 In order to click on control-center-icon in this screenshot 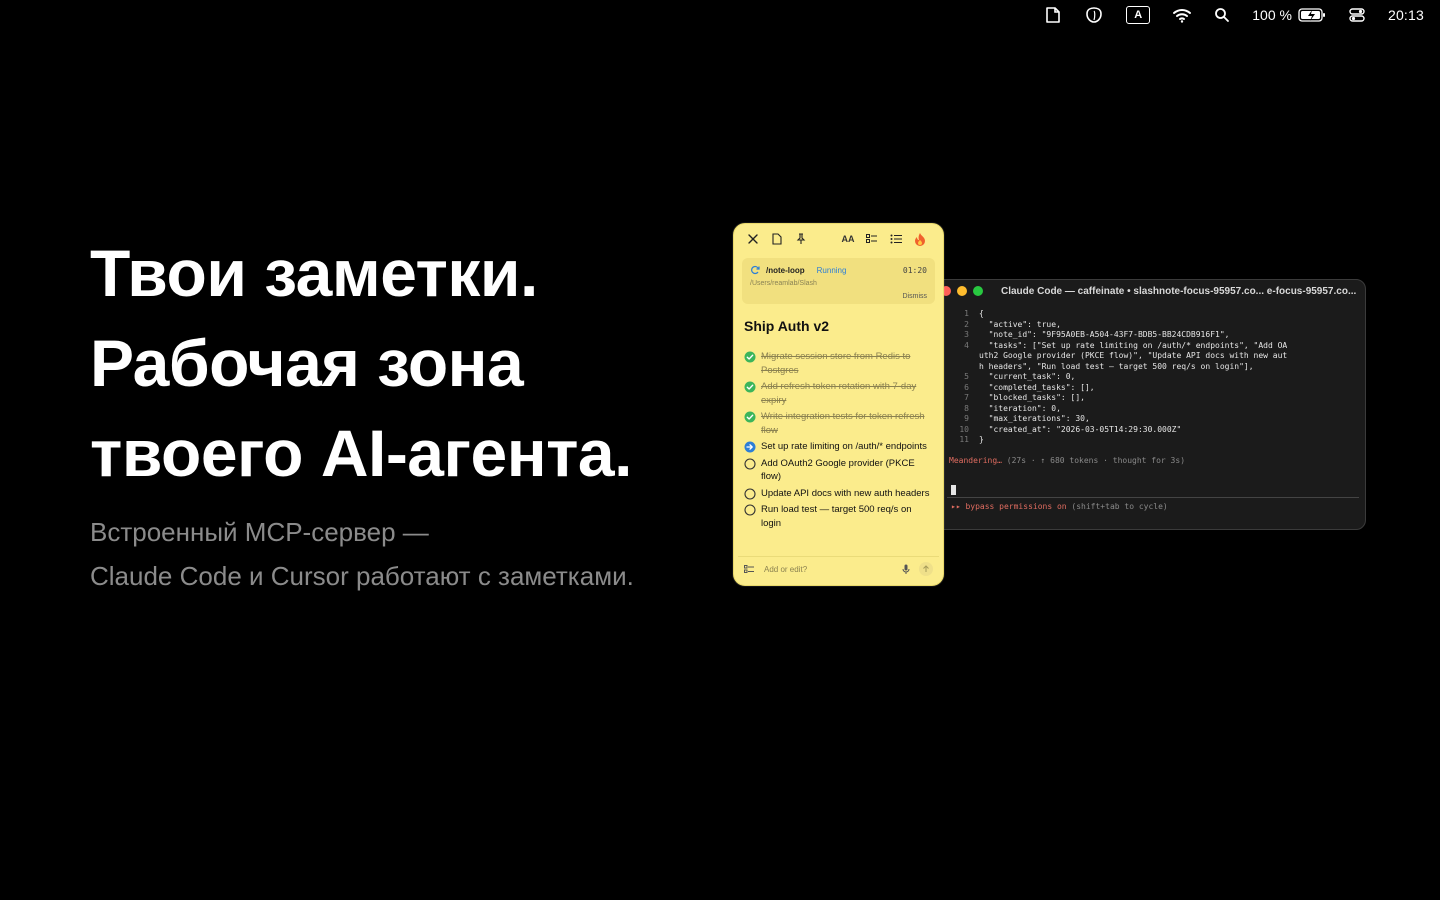, I will do `click(1357, 15)`.